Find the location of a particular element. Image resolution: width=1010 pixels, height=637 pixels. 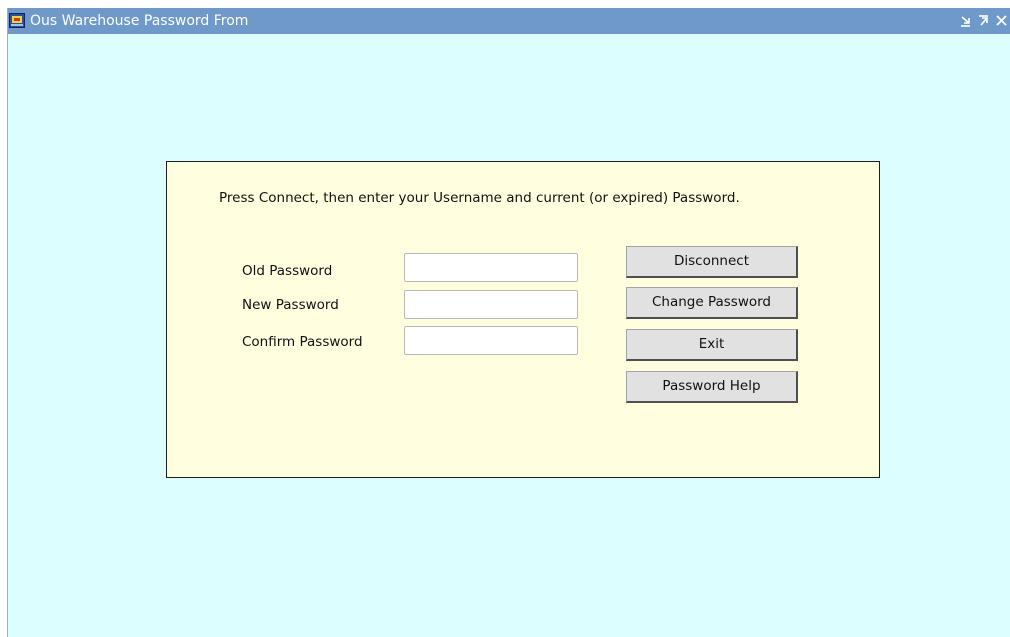

app-icon is located at coordinates (17, 20).